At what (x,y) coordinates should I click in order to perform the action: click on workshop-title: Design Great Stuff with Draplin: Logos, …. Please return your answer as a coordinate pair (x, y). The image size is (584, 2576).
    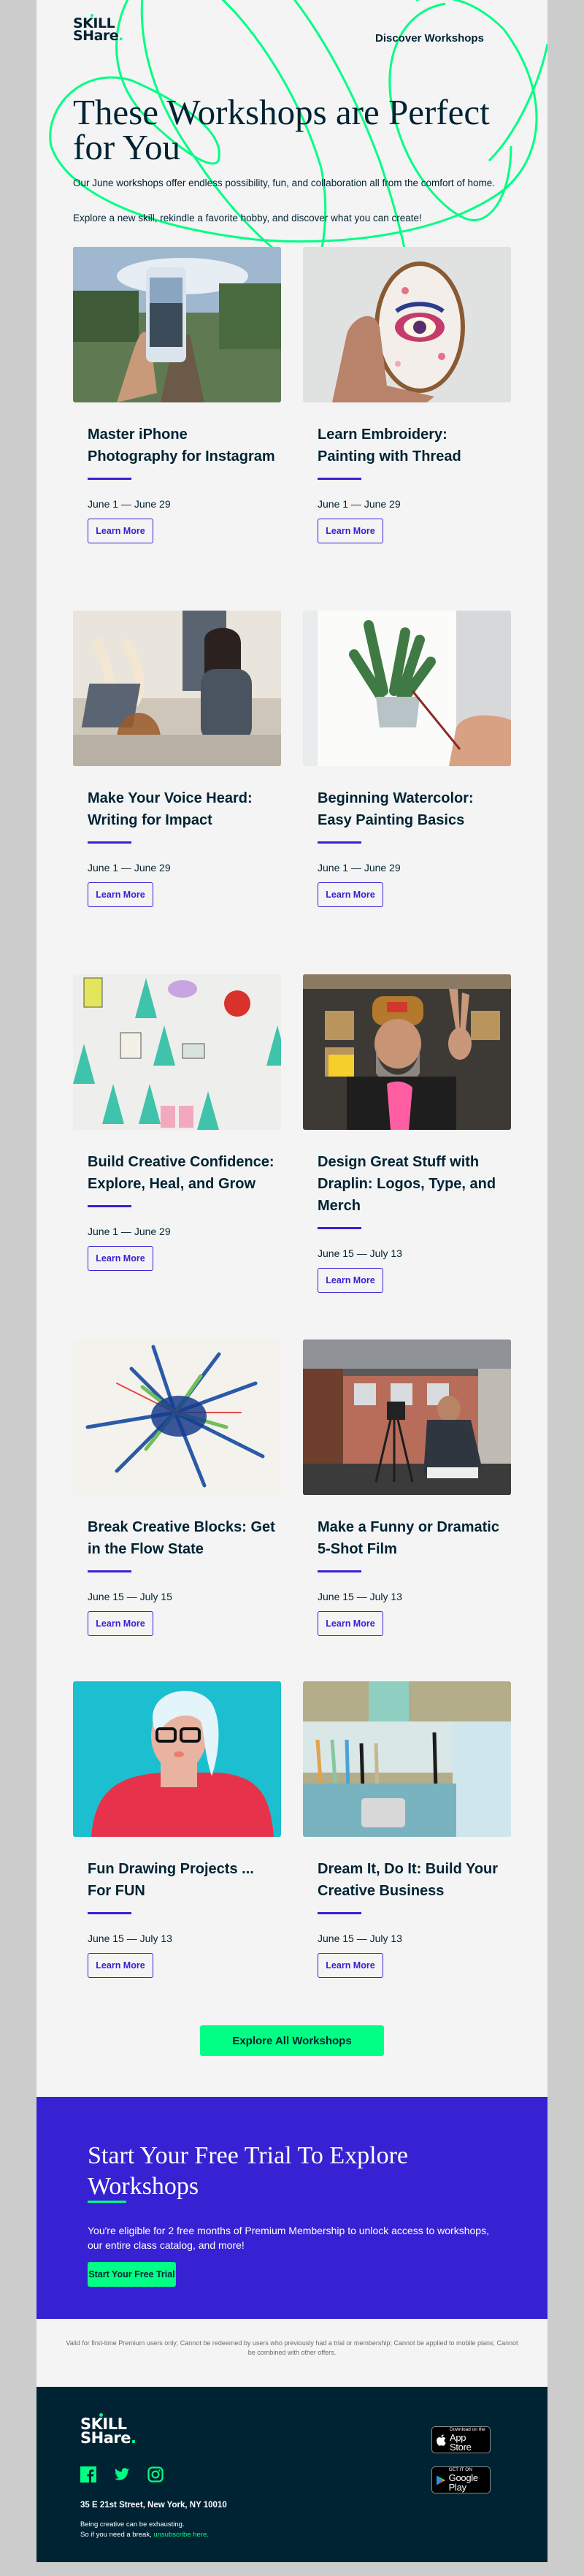
    Looking at the image, I should click on (412, 1184).